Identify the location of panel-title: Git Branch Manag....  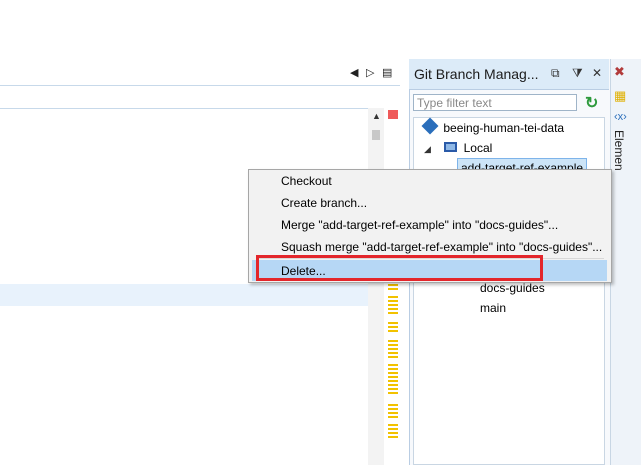
(476, 74).